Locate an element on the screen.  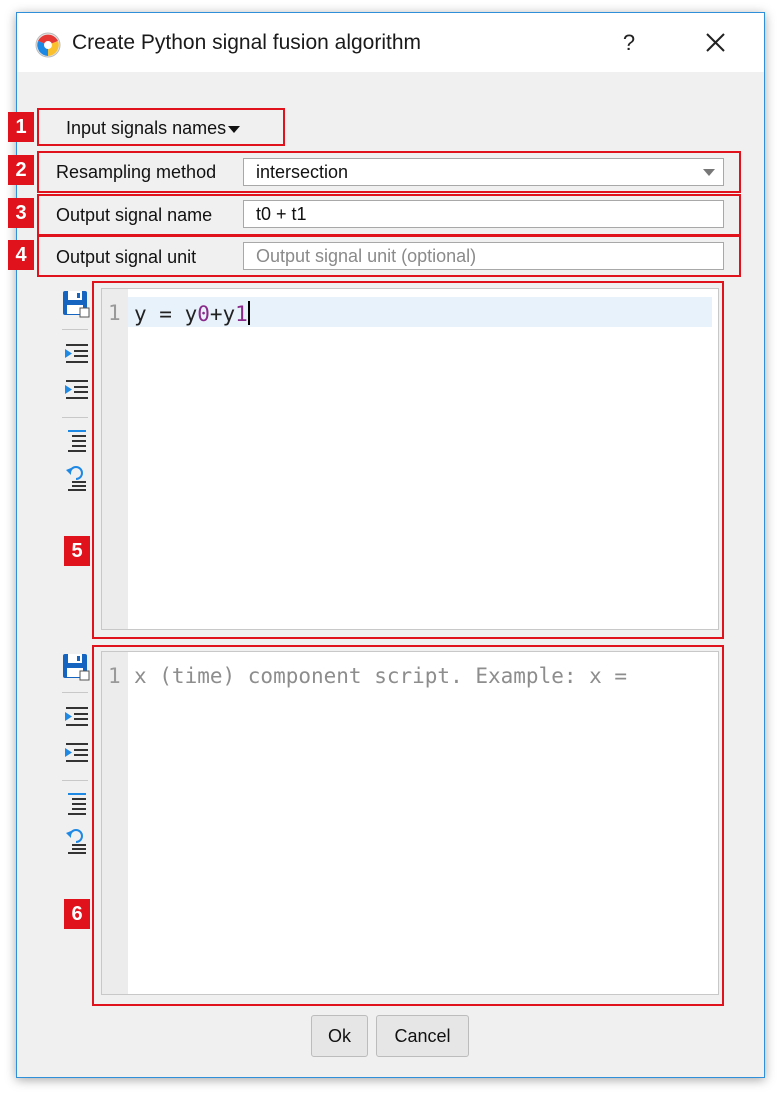
text-caret is located at coordinates (248, 313).